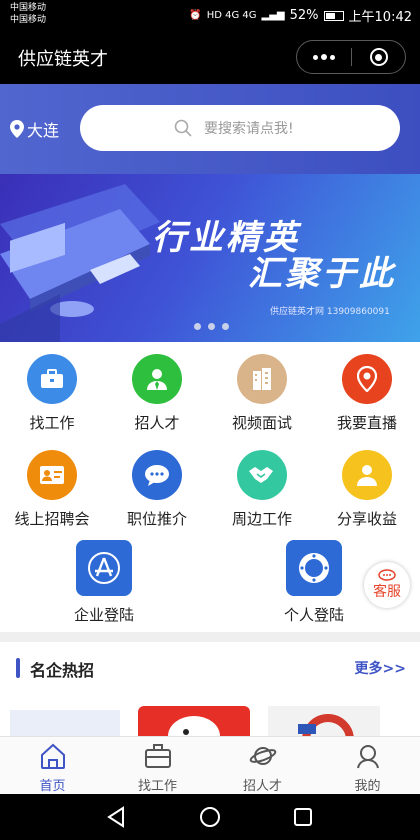 Image resolution: width=420 pixels, height=840 pixels. Describe the element at coordinates (380, 17) in the screenshot. I see `clock: 上午10:42` at that location.